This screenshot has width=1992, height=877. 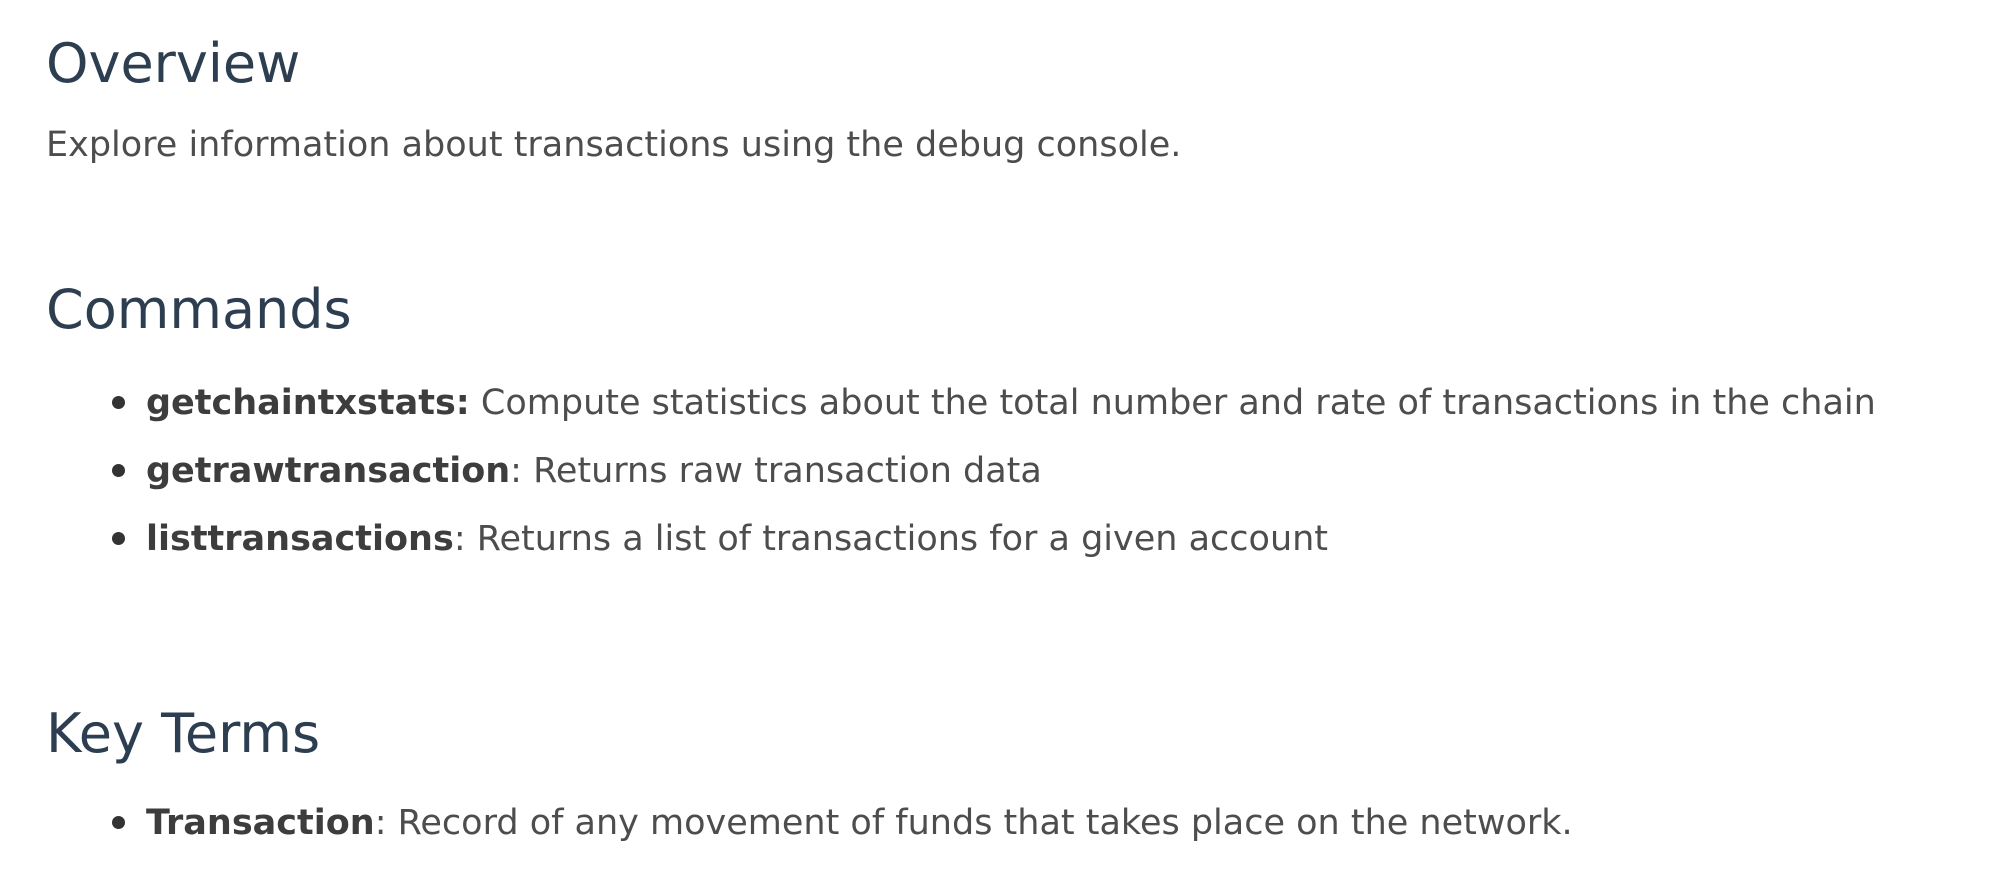 What do you see at coordinates (173, 63) in the screenshot?
I see `overview-heading: Overview` at bounding box center [173, 63].